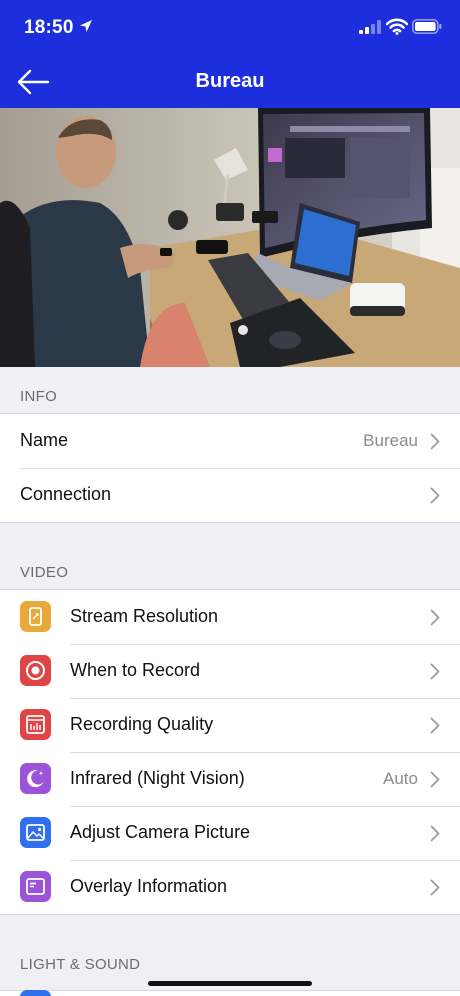 This screenshot has height=996, width=460. What do you see at coordinates (230, 983) in the screenshot?
I see `home-indicator` at bounding box center [230, 983].